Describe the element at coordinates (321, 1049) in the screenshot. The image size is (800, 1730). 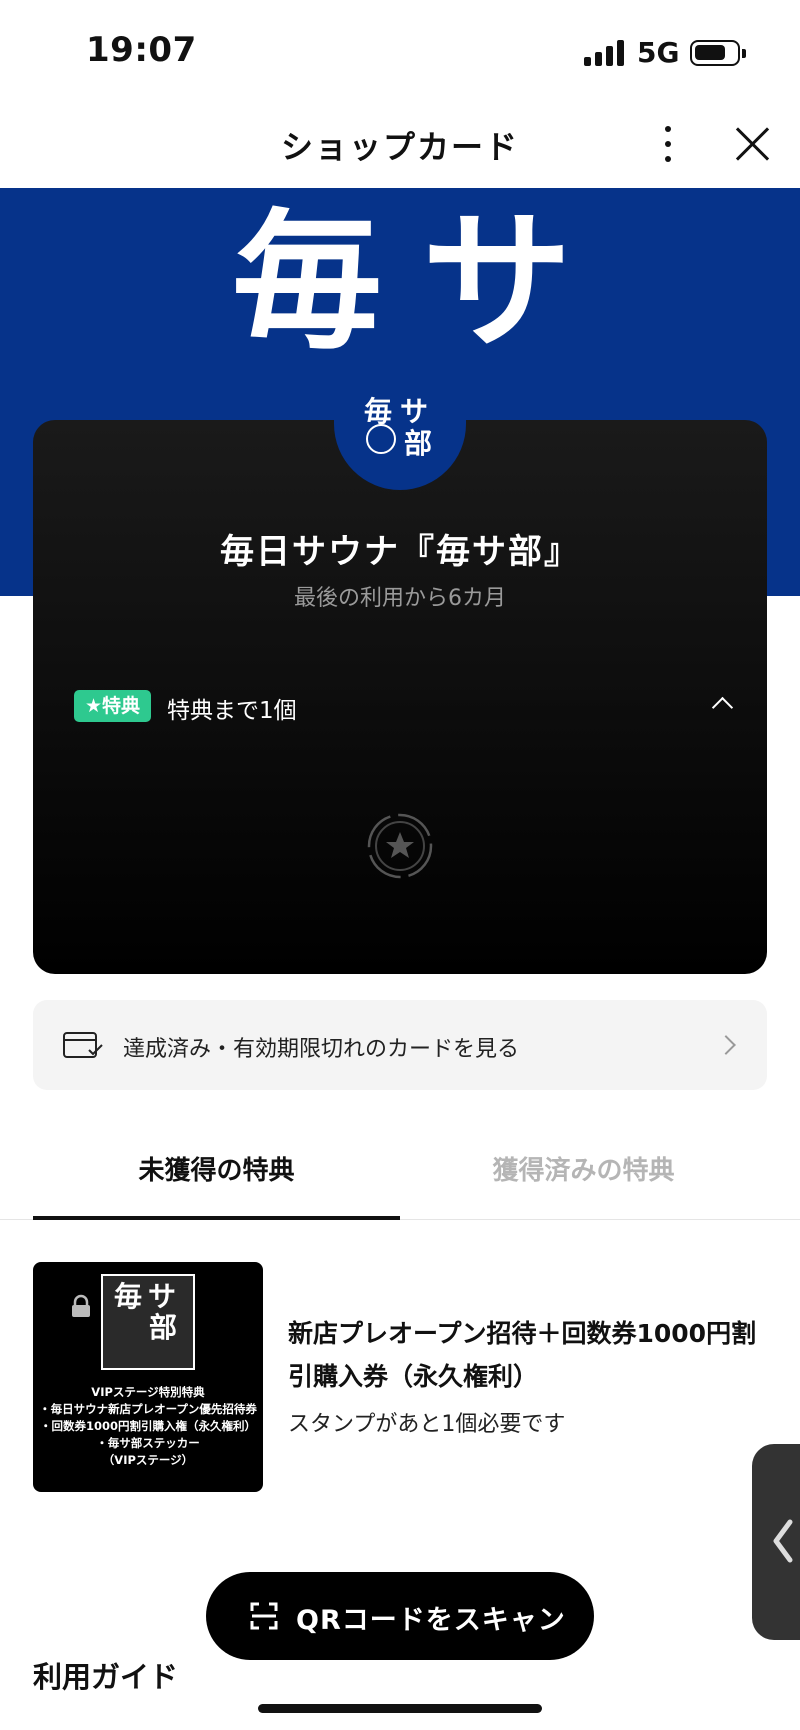
I see `past-cards-label: 達成済み・有効期限切れのカードを見る` at that location.